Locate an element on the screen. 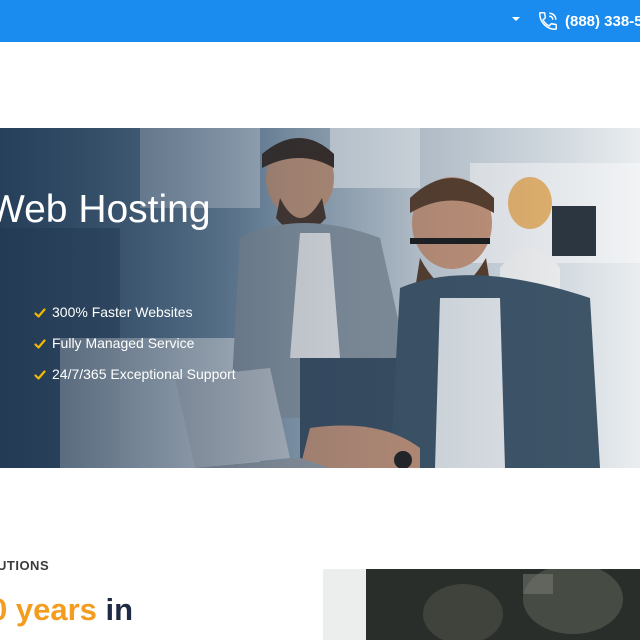 Image resolution: width=640 pixels, height=640 pixels. caret-down-icon is located at coordinates (516, 19).